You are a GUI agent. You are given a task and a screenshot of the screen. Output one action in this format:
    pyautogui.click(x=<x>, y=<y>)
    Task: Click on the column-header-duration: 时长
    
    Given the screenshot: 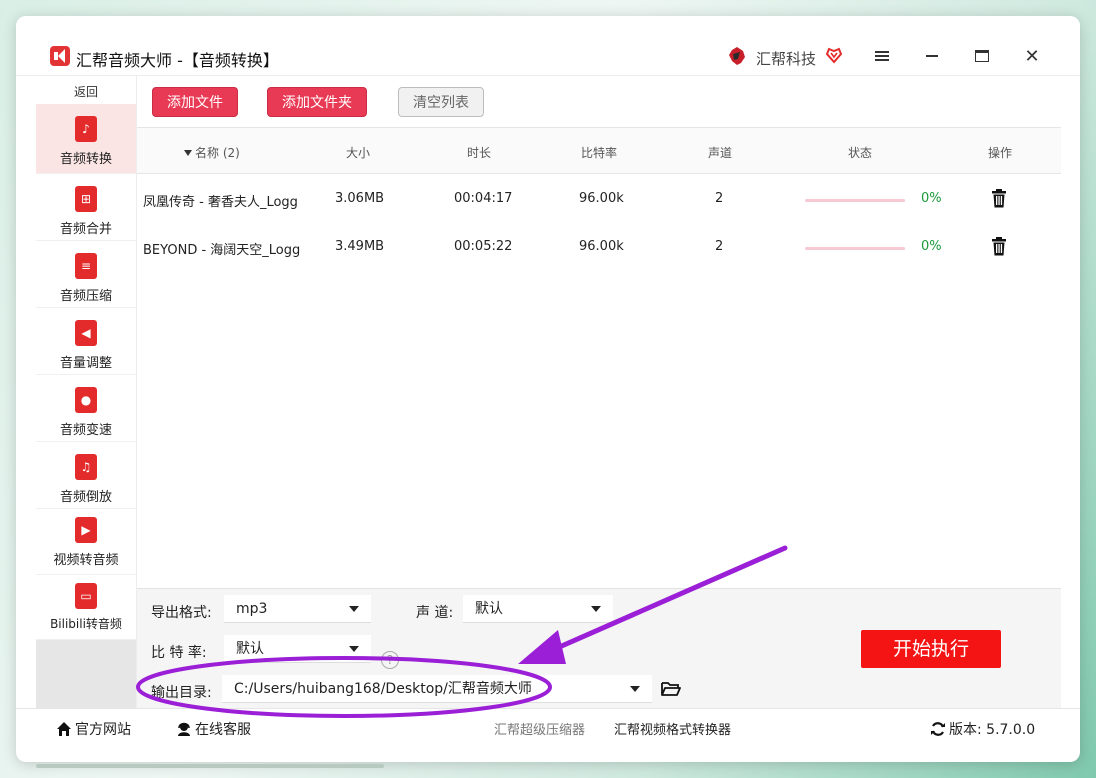 What is the action you would take?
    pyautogui.click(x=479, y=153)
    